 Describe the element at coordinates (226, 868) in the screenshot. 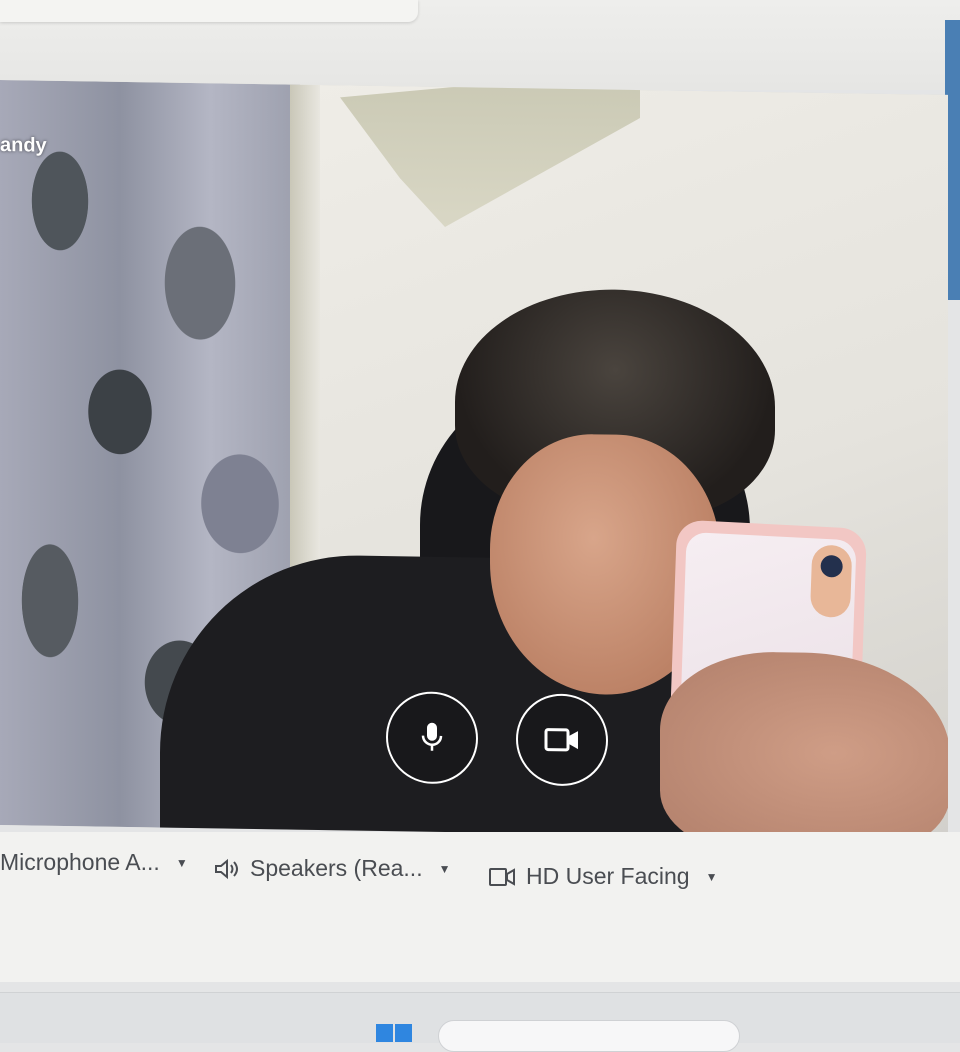

I see `speaker-icon` at that location.